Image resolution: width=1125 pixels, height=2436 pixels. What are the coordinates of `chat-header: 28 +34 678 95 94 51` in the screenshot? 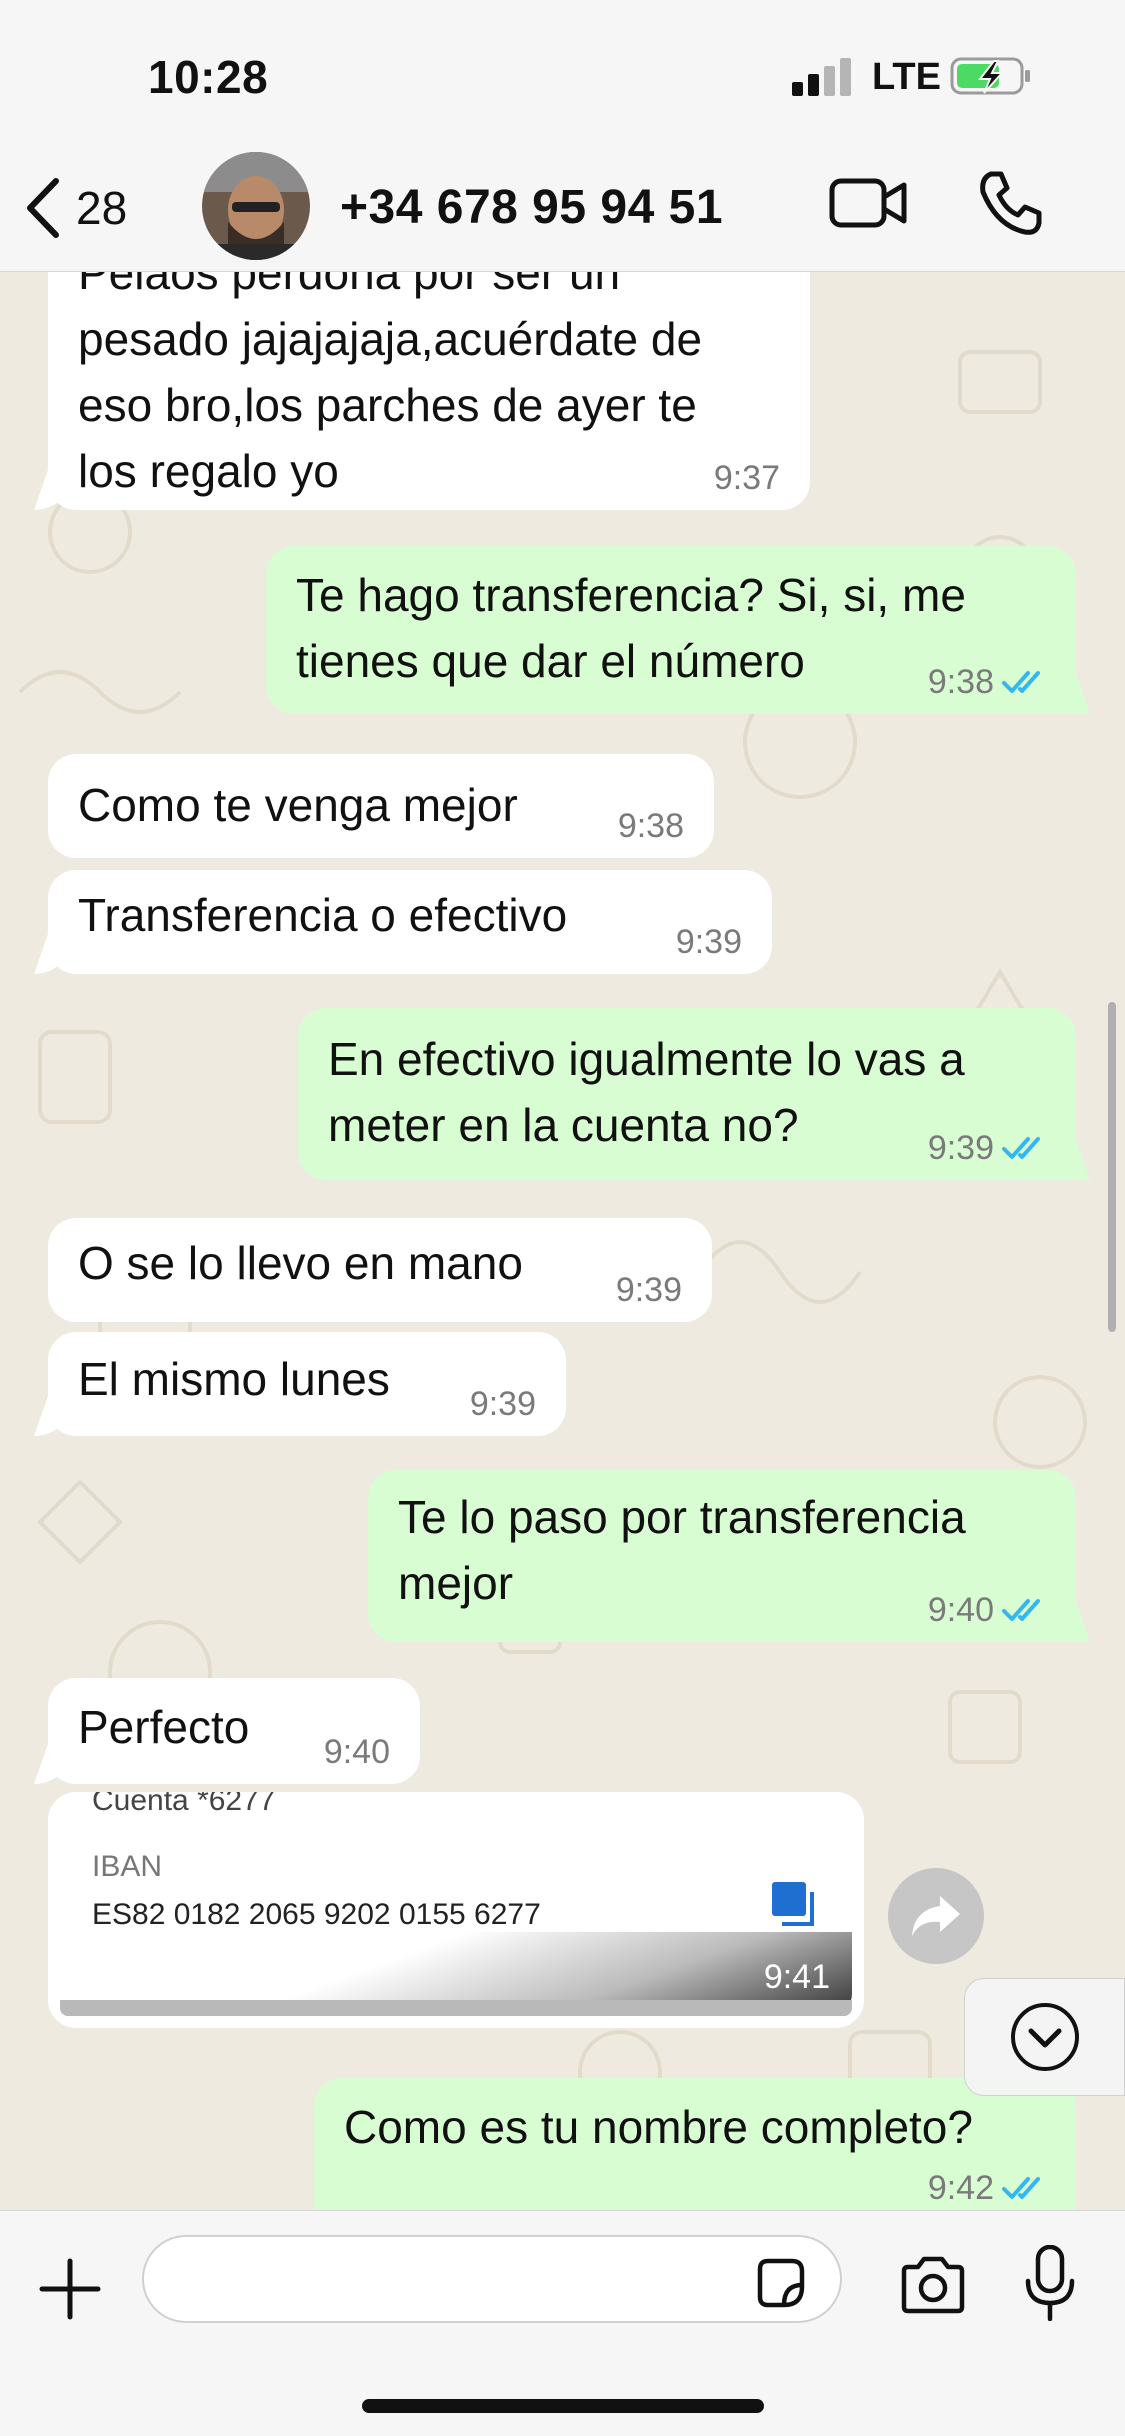 It's located at (562, 211).